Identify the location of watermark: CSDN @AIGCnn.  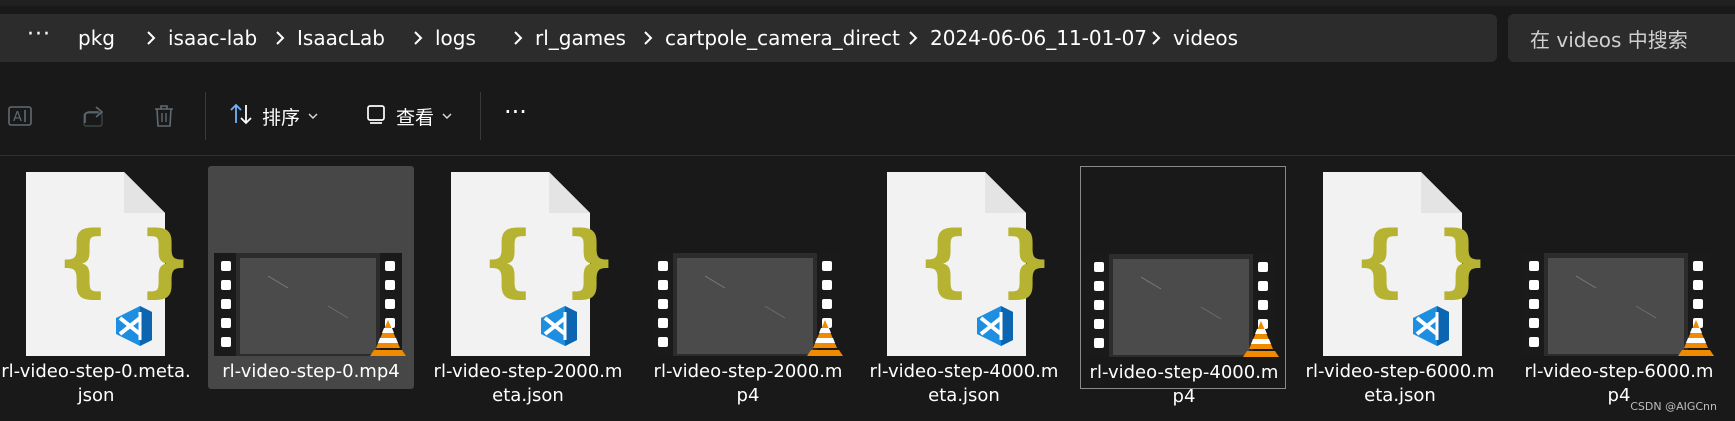
(1673, 406).